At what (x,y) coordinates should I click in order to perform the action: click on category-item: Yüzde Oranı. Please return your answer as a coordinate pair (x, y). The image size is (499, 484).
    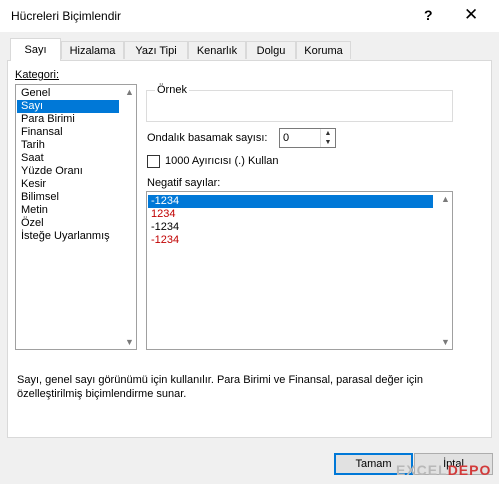
    Looking at the image, I should click on (68, 171).